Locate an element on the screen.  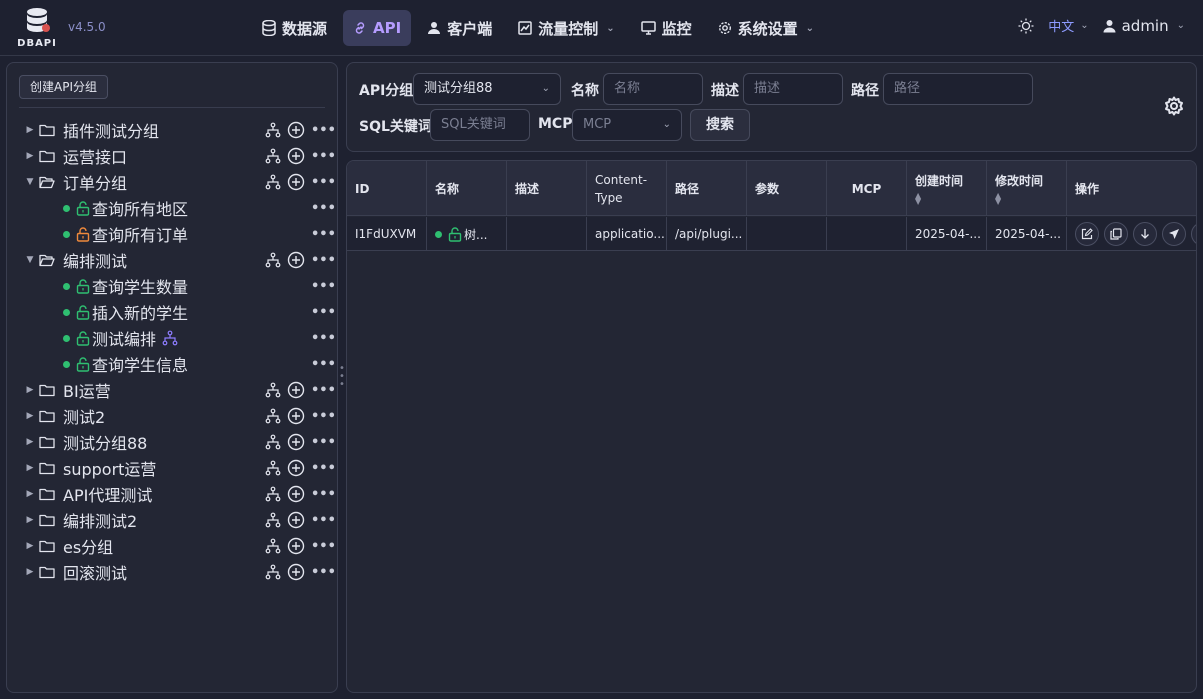
tree-group: ▼ 订单分组 ••• is located at coordinates (178, 182).